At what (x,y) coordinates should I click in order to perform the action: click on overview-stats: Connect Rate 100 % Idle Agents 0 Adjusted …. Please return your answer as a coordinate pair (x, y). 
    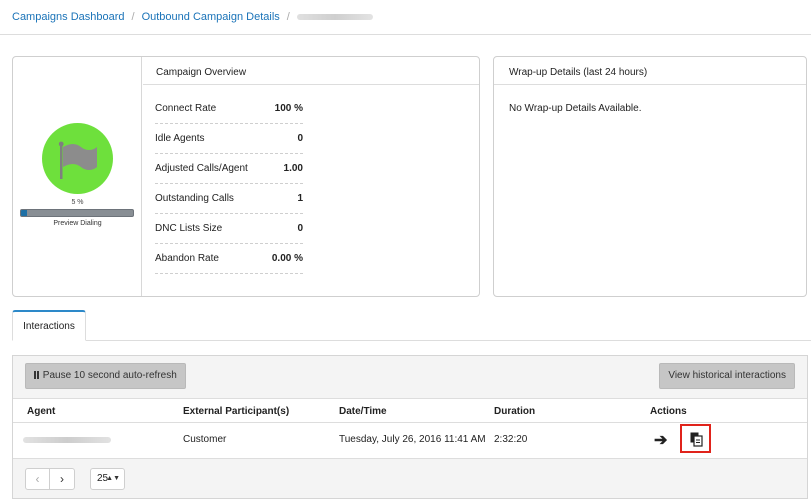
    Looking at the image, I should click on (229, 184).